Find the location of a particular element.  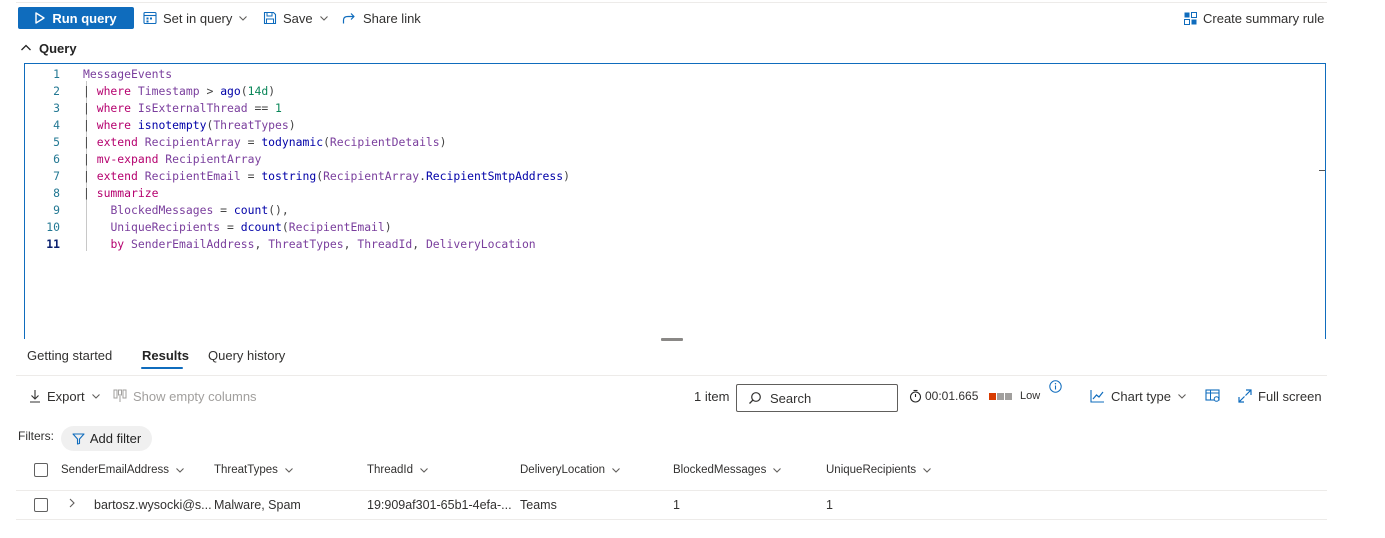

run-query-button: Run query is located at coordinates (76, 18).